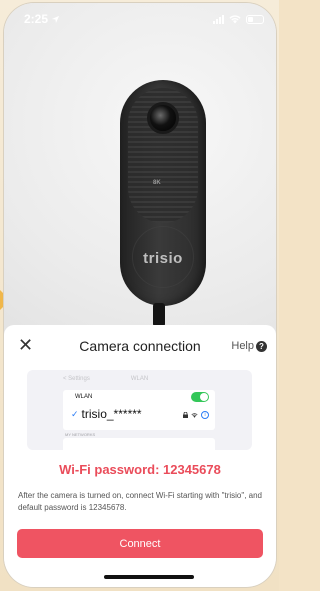 The image size is (320, 591). I want to click on my-networks-card, so click(139, 444).